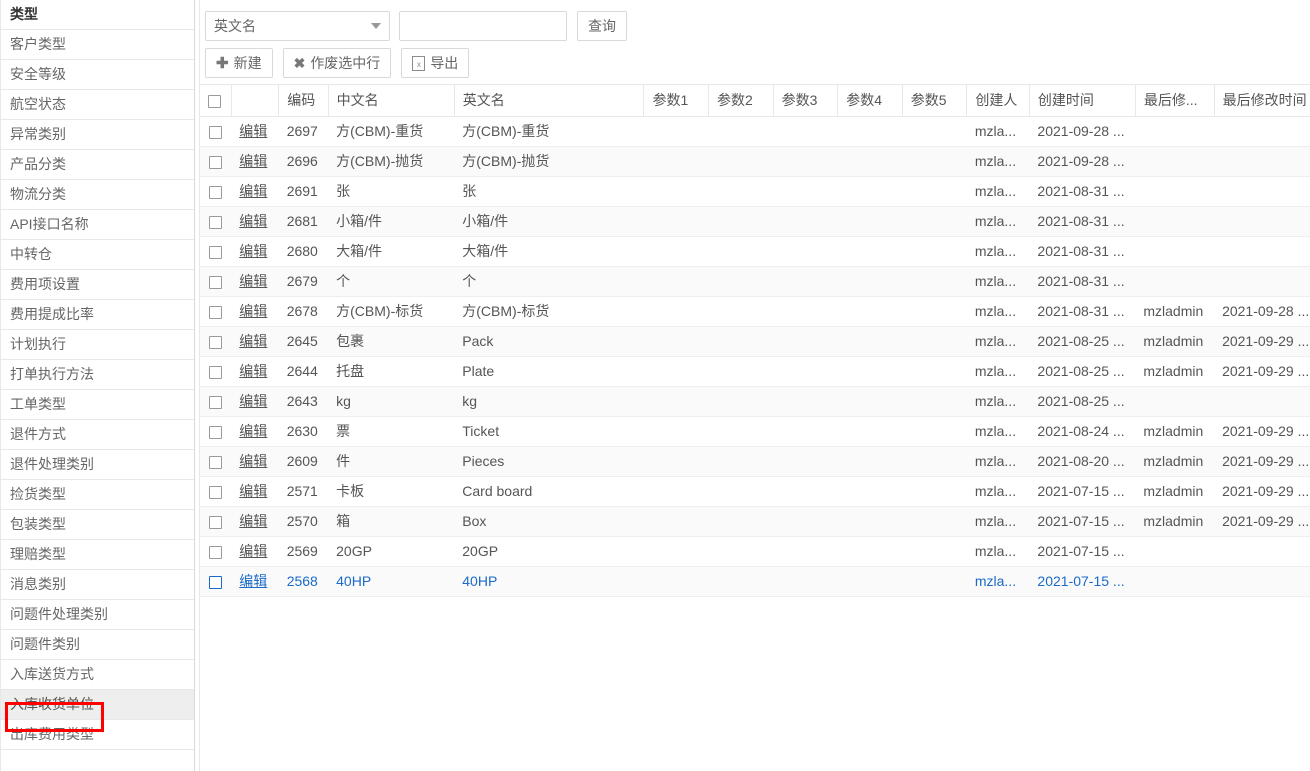  What do you see at coordinates (97, 285) in the screenshot?
I see `sidebar-item-8: 费用项设置` at bounding box center [97, 285].